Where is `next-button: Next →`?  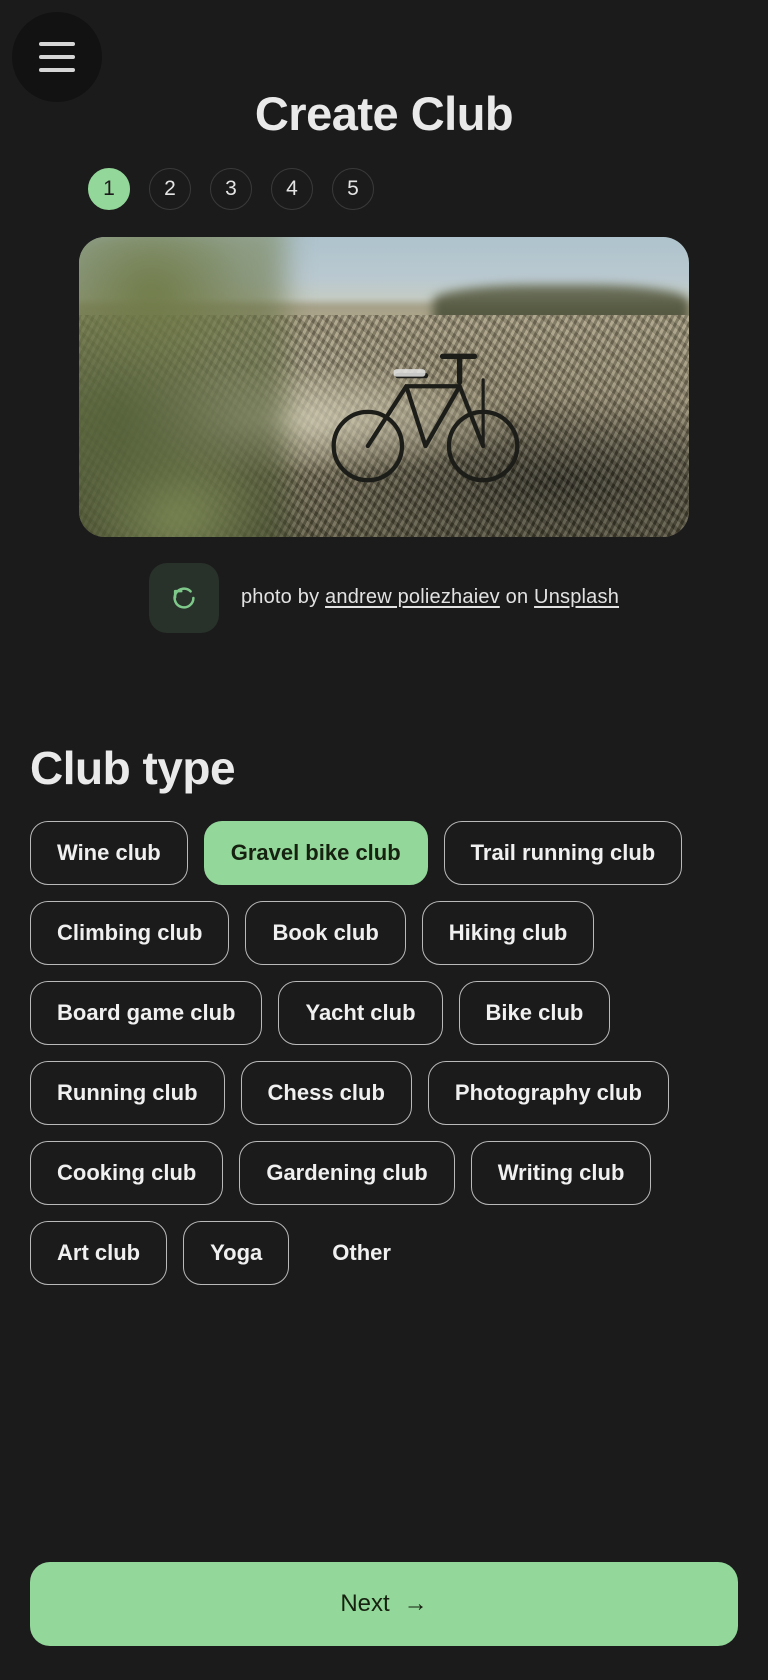 next-button: Next → is located at coordinates (384, 1604).